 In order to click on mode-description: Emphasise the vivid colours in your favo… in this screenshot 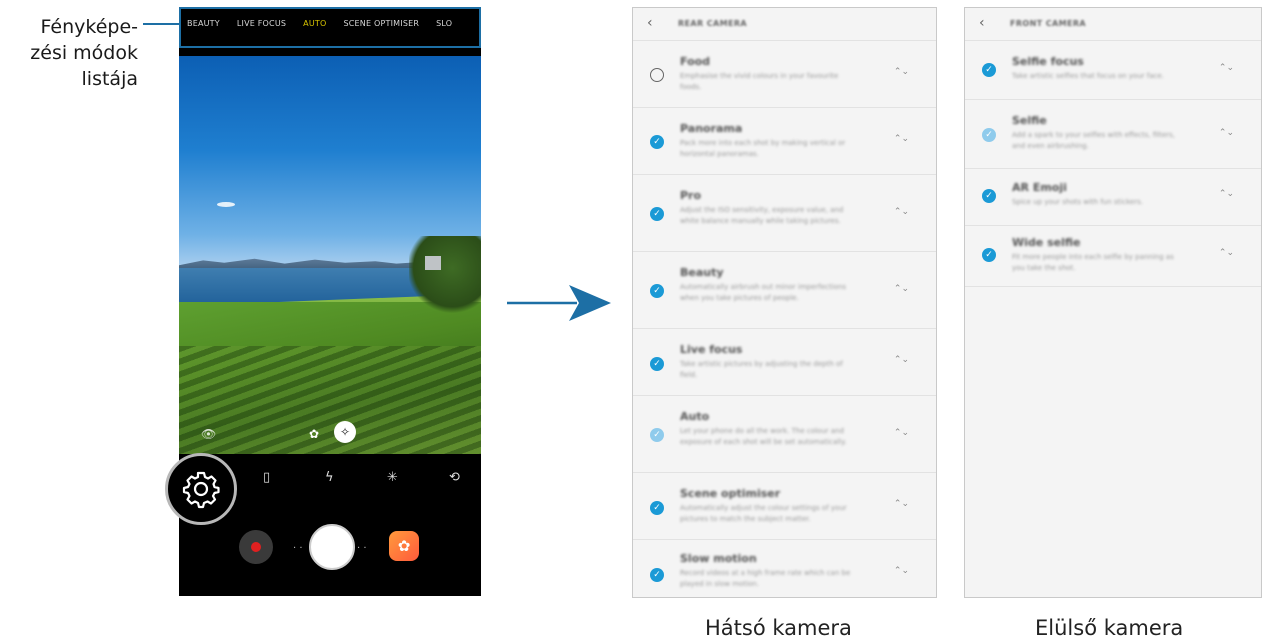, I will do `click(759, 81)`.